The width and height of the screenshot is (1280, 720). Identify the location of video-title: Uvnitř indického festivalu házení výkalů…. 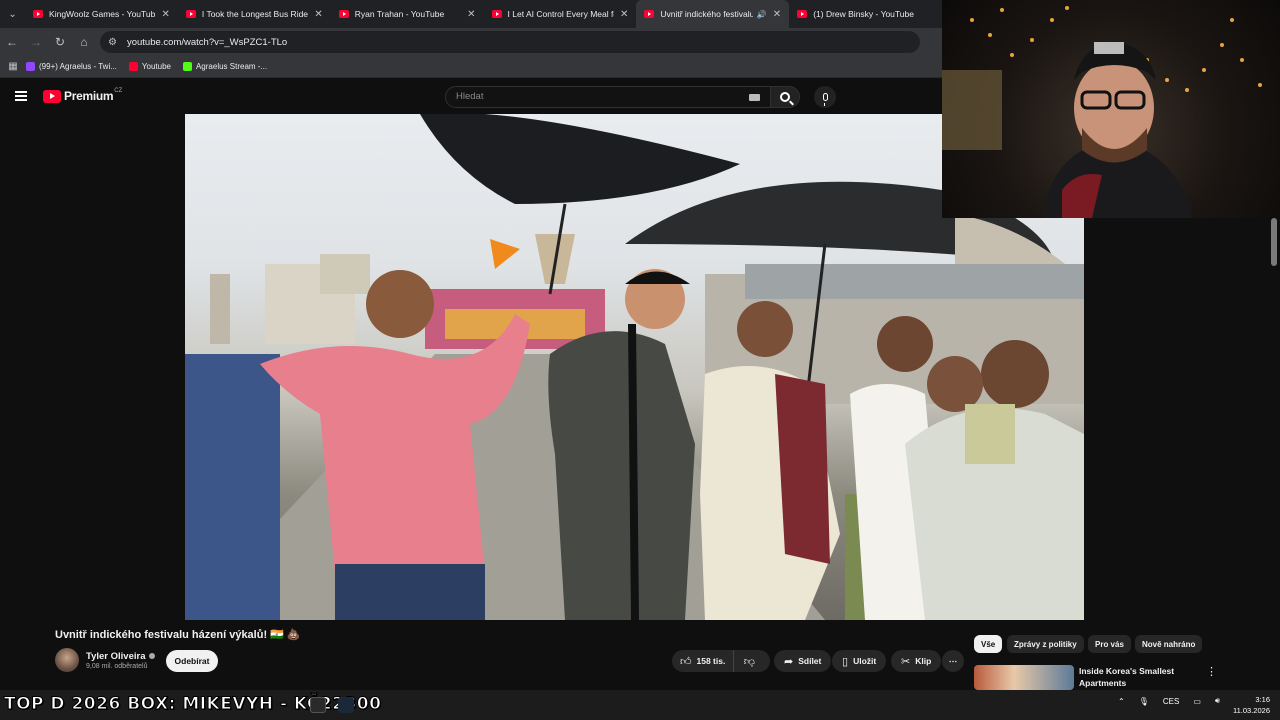
(178, 635).